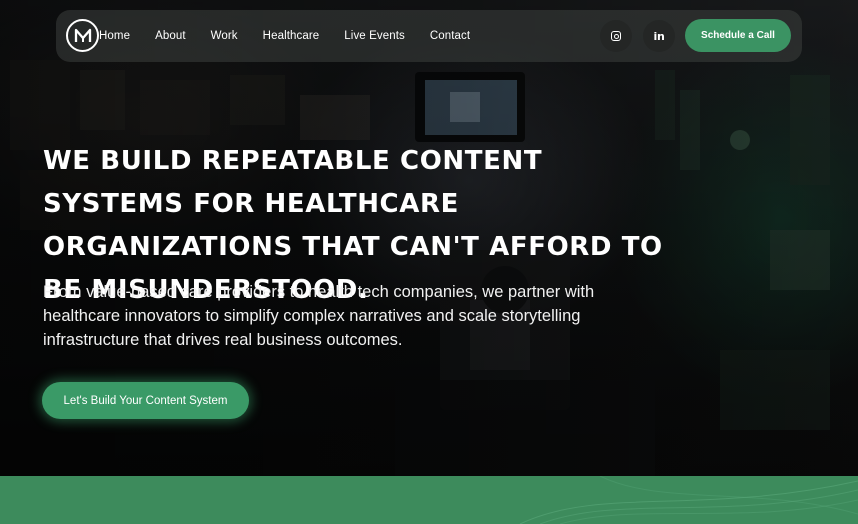  I want to click on linkedin-icon: in, so click(659, 36).